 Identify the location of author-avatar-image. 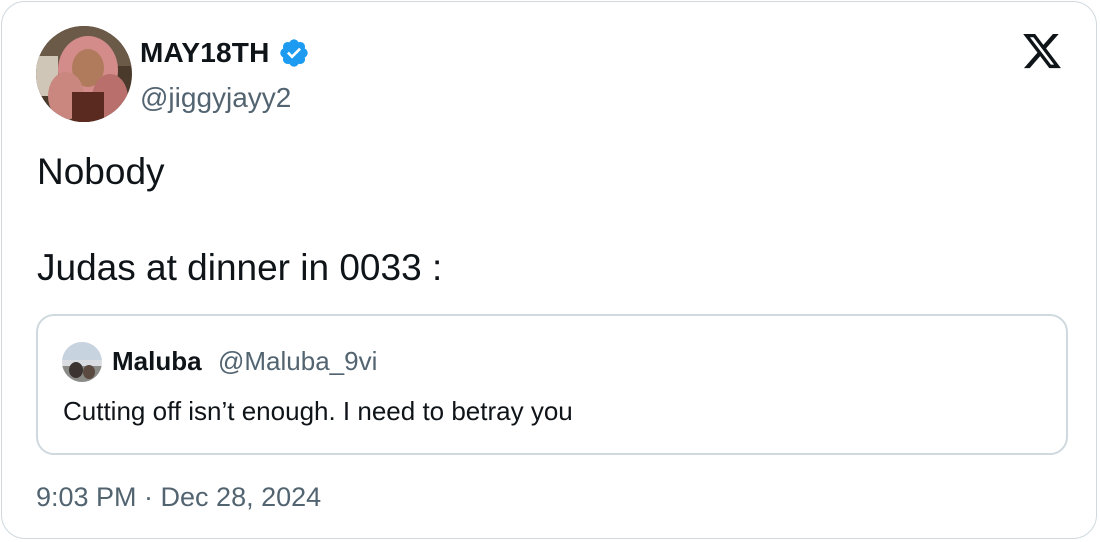
(84, 74).